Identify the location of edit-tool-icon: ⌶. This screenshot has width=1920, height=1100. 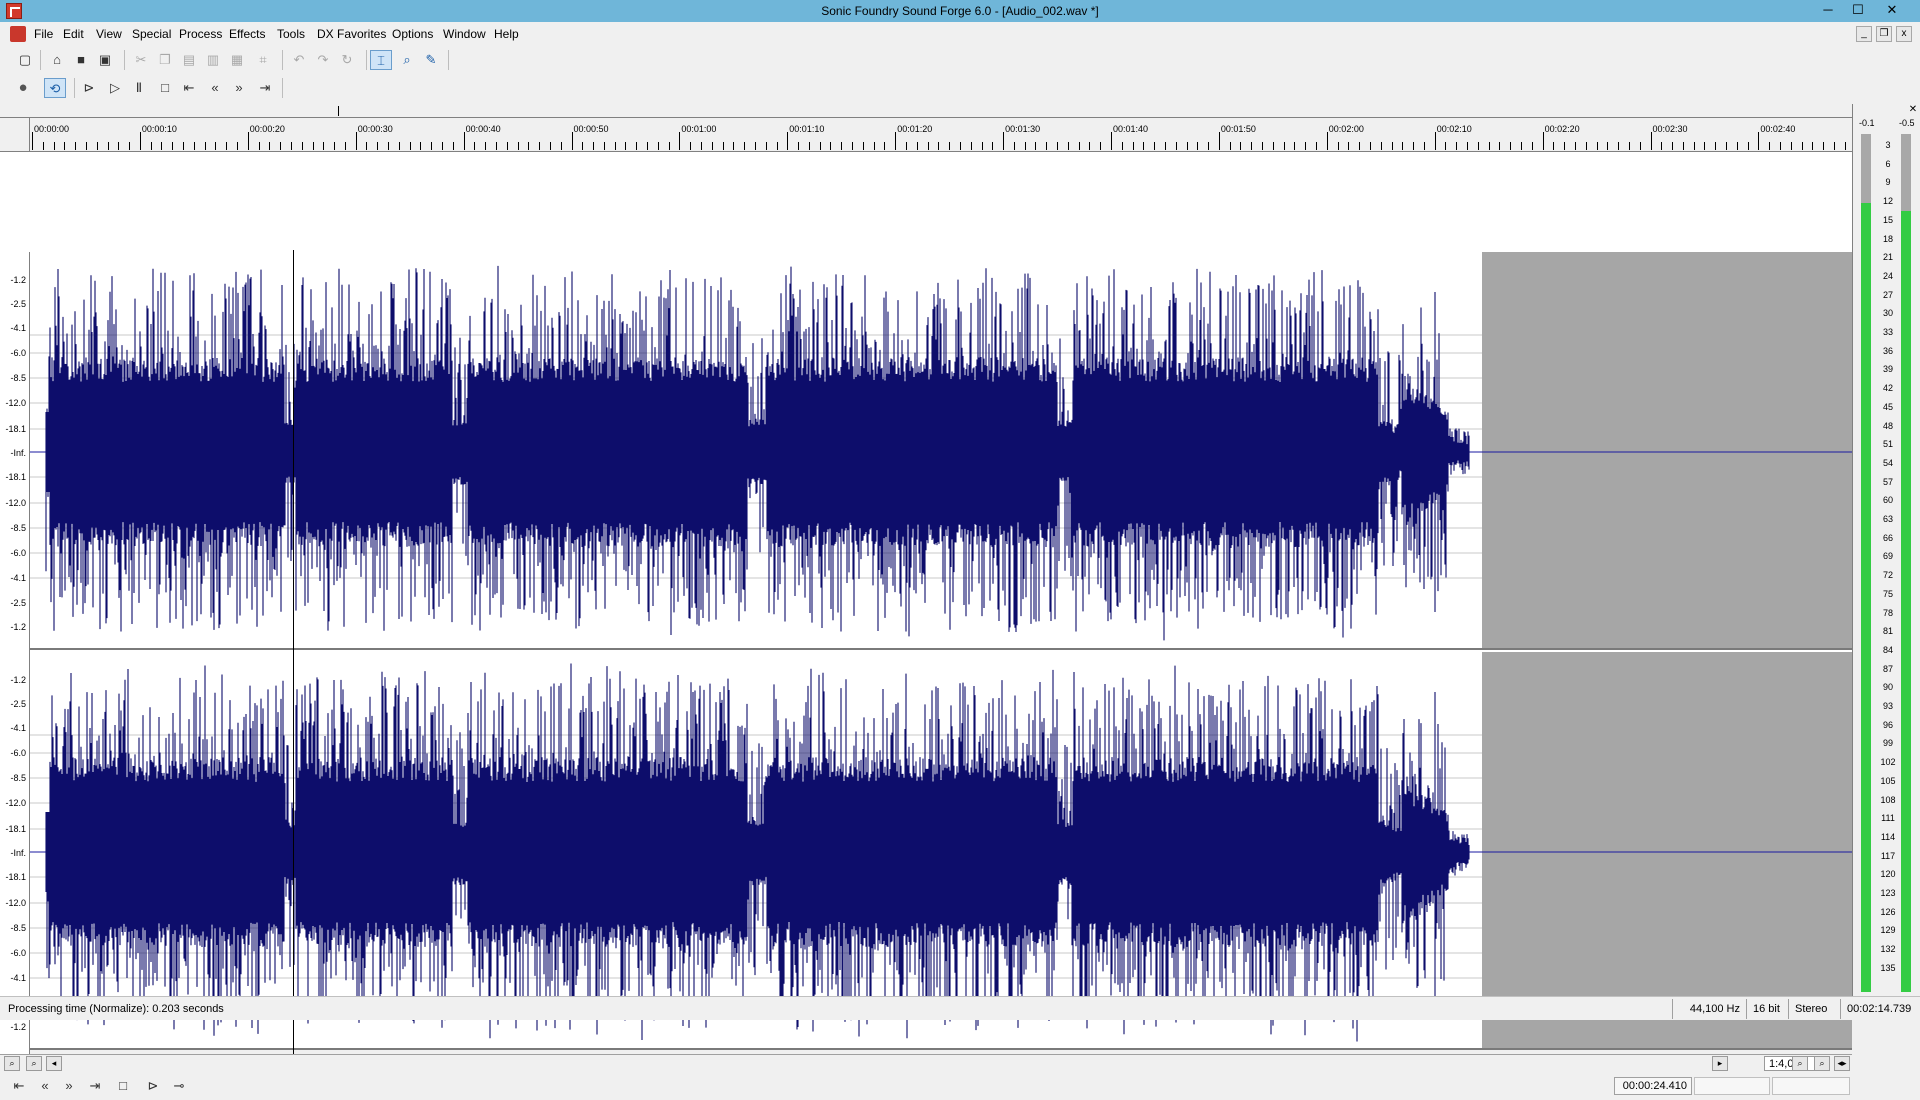
(381, 60).